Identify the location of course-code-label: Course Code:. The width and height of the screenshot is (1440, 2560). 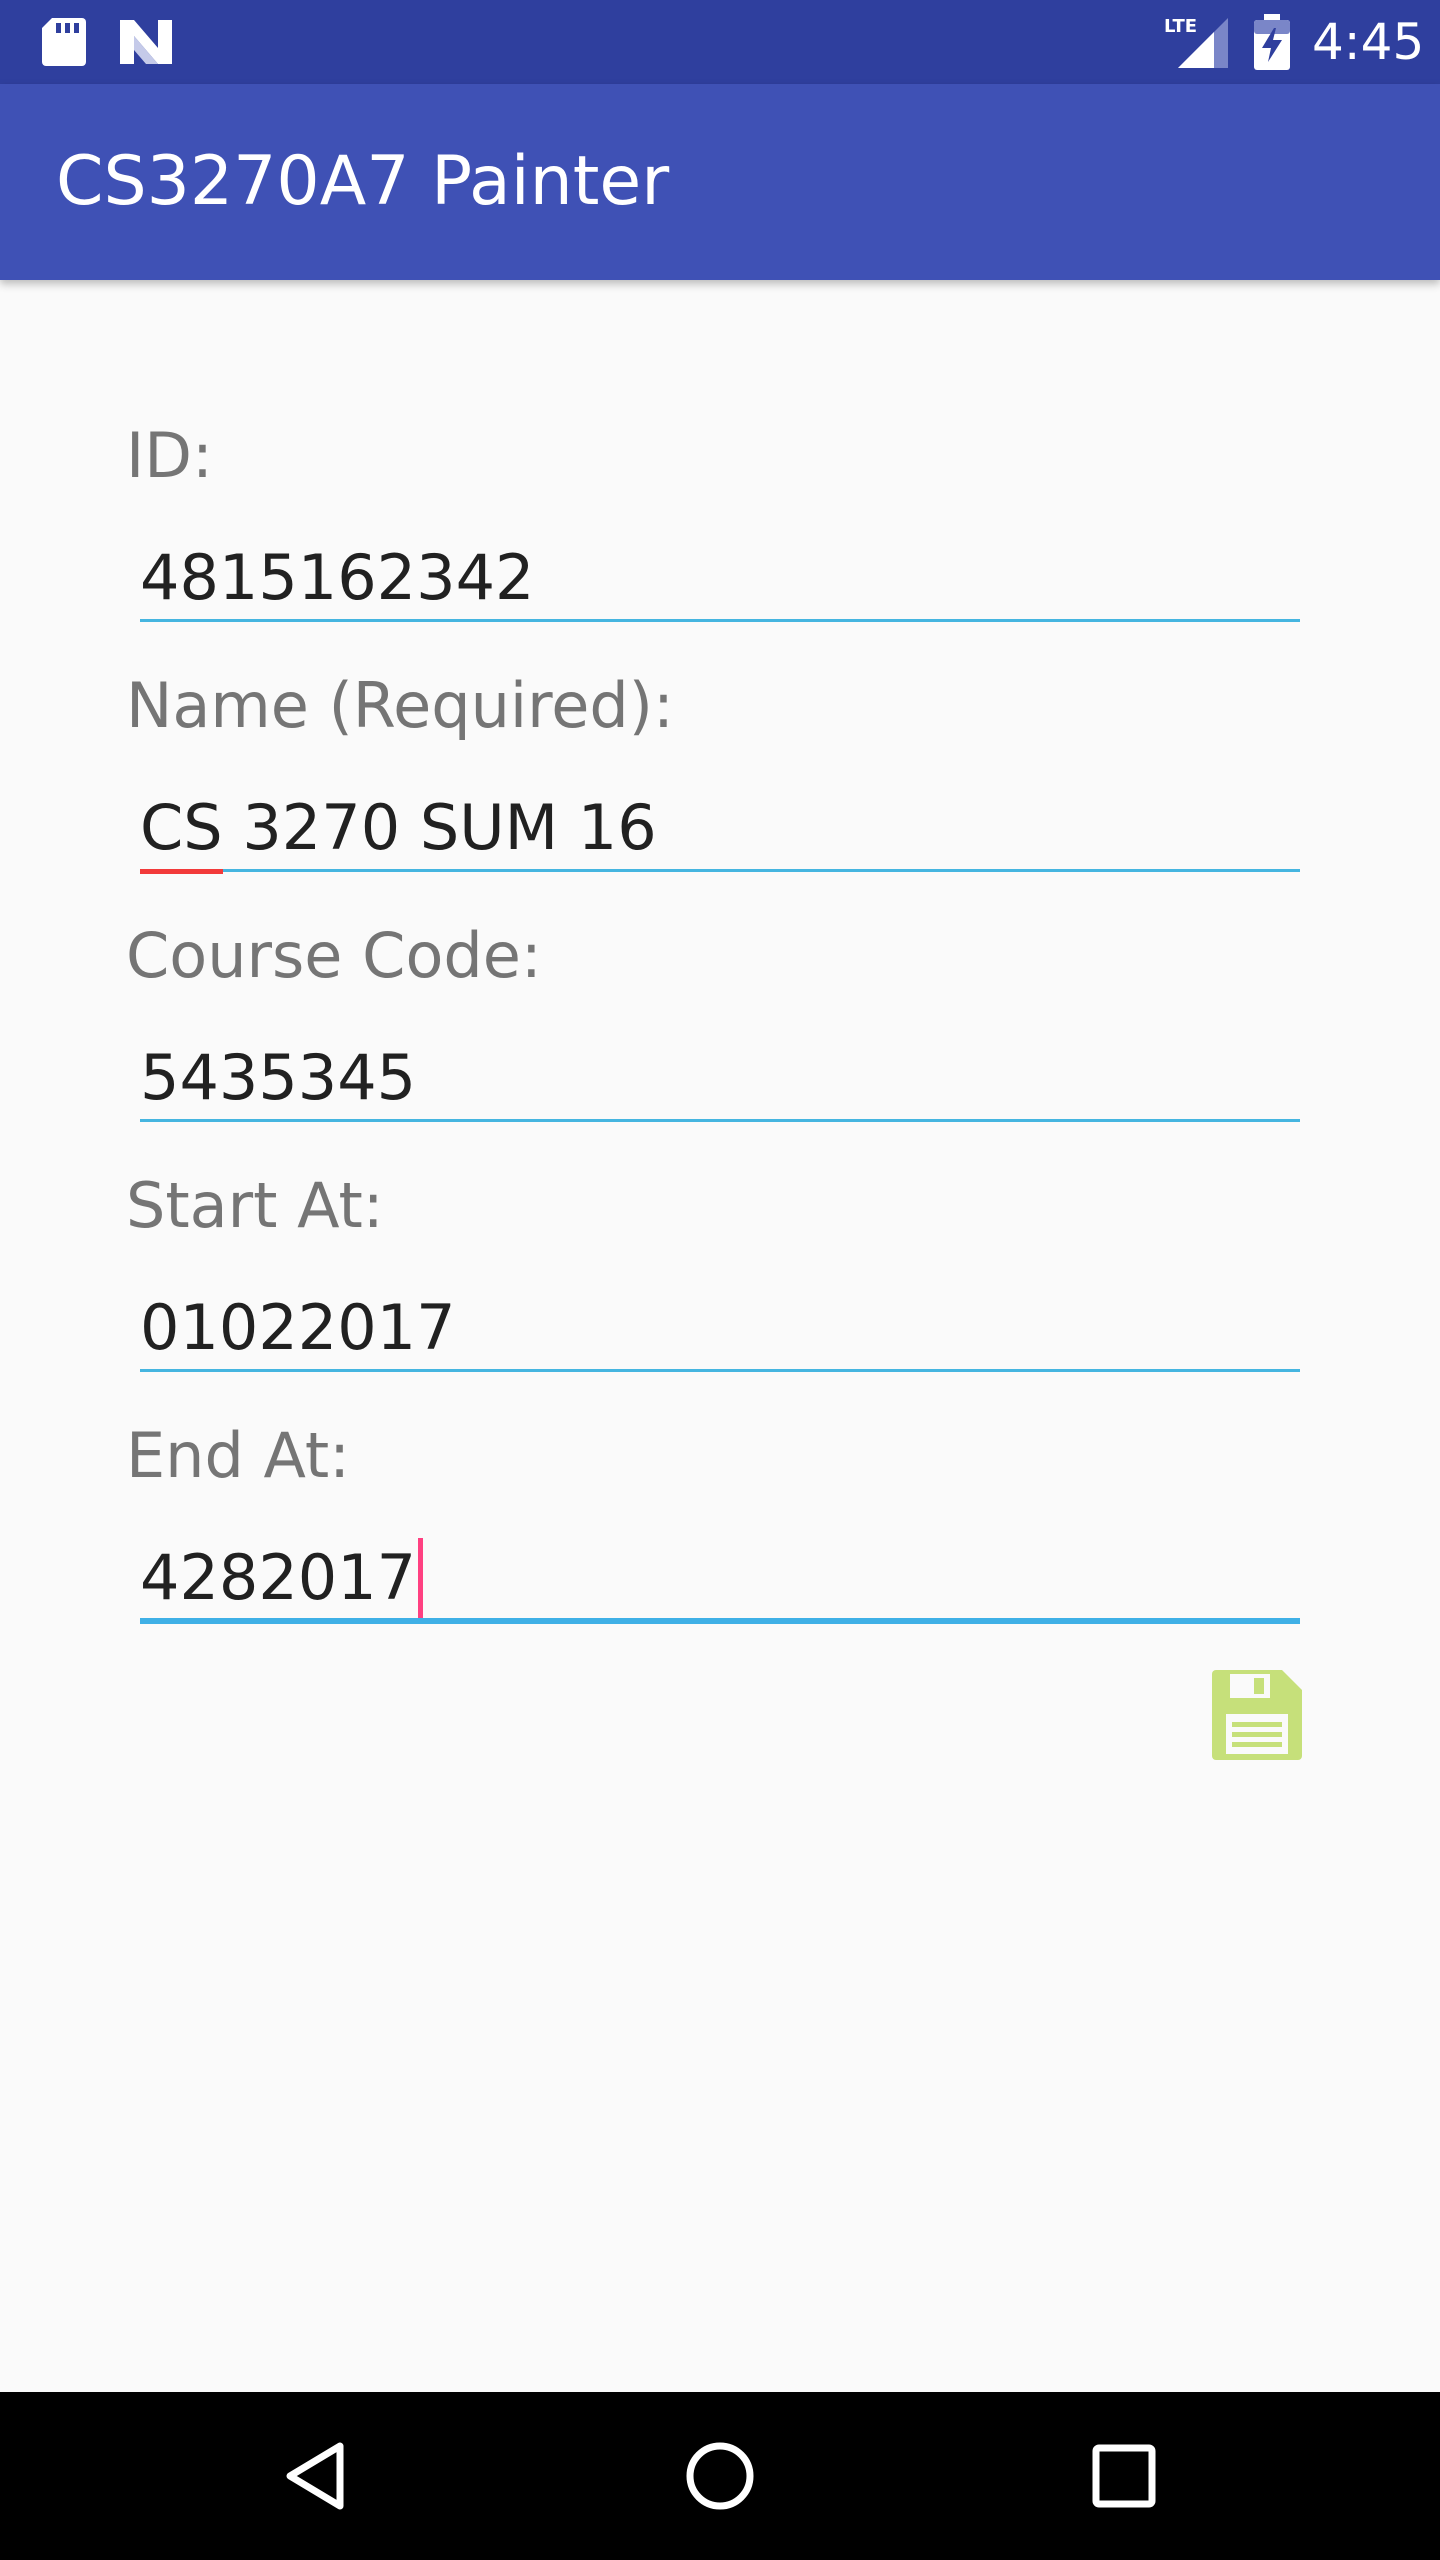
(334, 955).